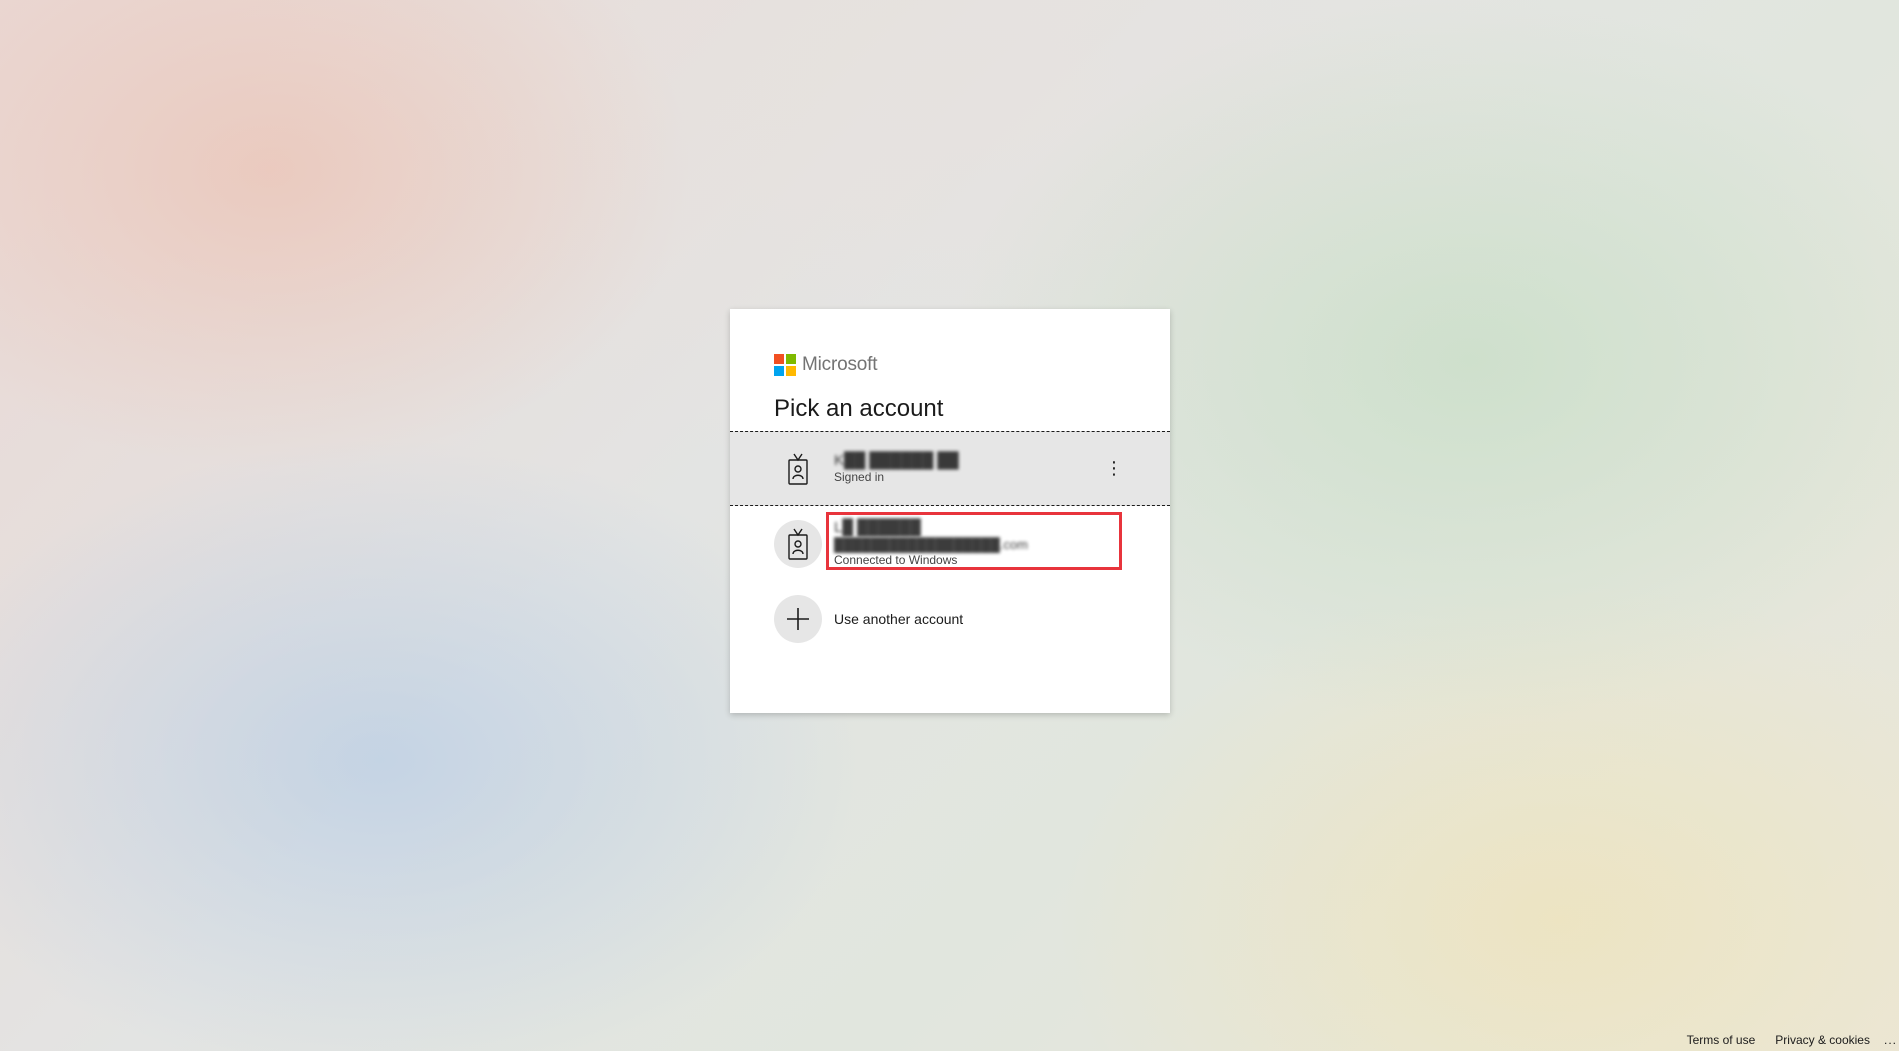 This screenshot has height=1051, width=1899. I want to click on plus-icon, so click(798, 618).